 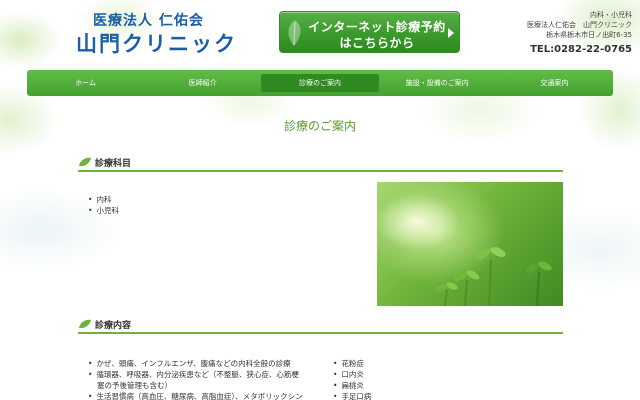 I want to click on logo-clinic-name: 山門クリニック, so click(x=156, y=43).